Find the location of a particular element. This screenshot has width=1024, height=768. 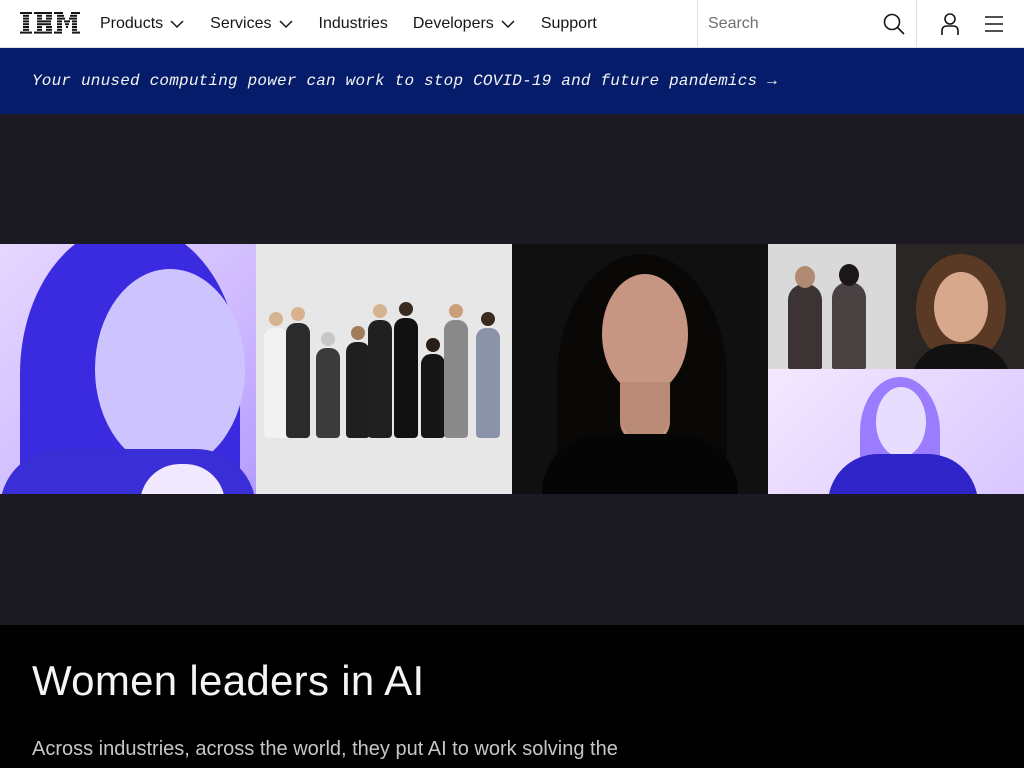

ibm-logo is located at coordinates (50, 24).